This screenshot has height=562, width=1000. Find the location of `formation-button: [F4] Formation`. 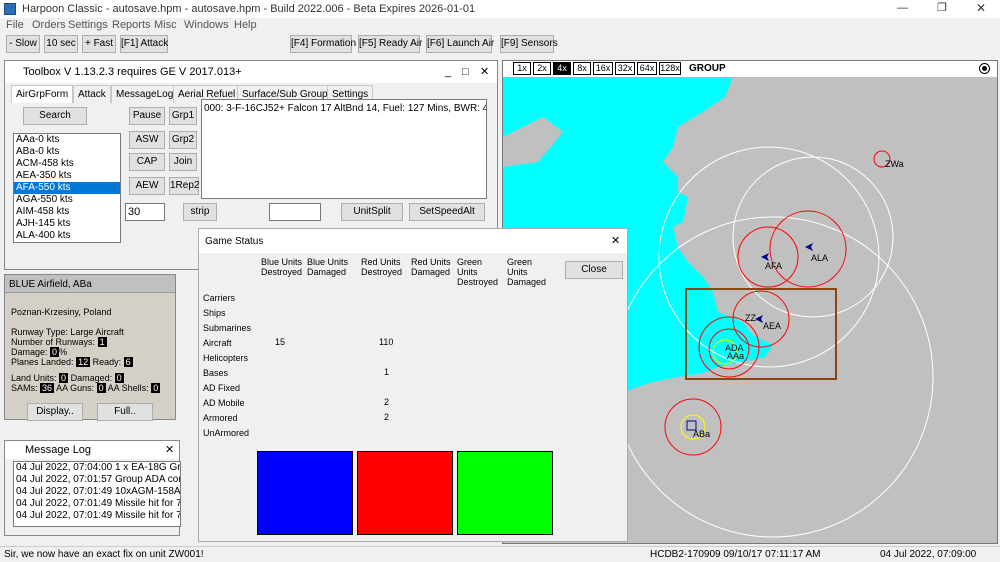

formation-button: [F4] Formation is located at coordinates (323, 44).